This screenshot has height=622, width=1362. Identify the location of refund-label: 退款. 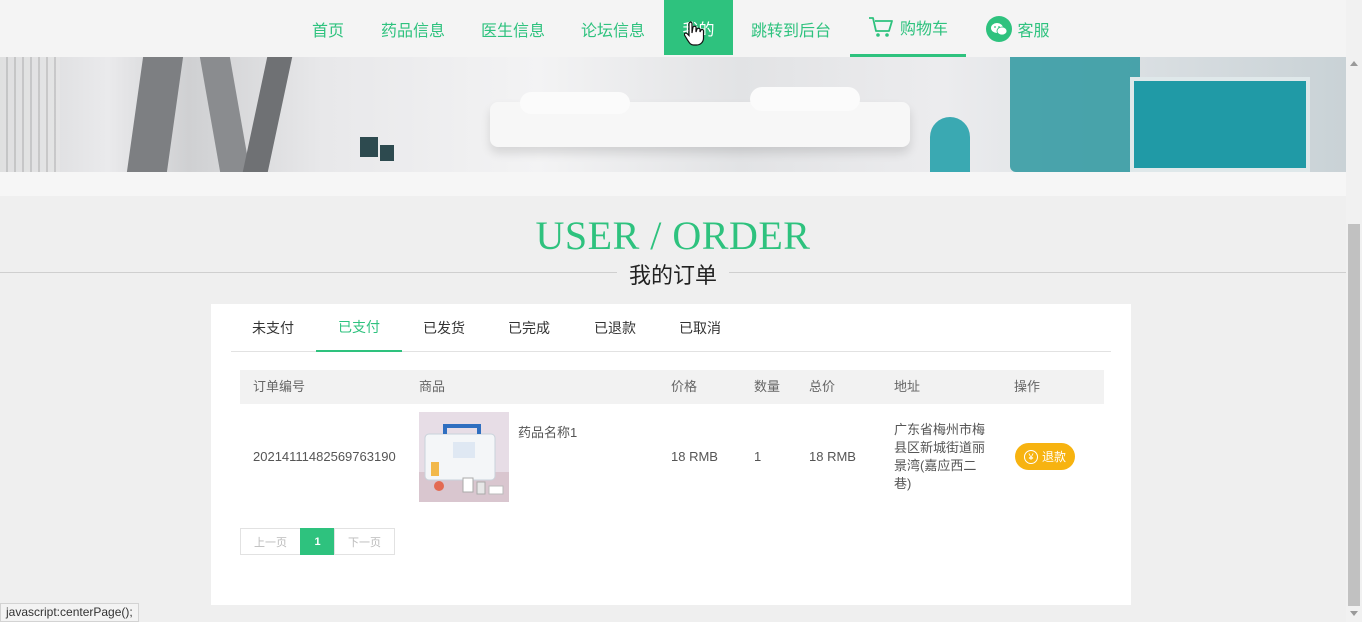
(1053, 457).